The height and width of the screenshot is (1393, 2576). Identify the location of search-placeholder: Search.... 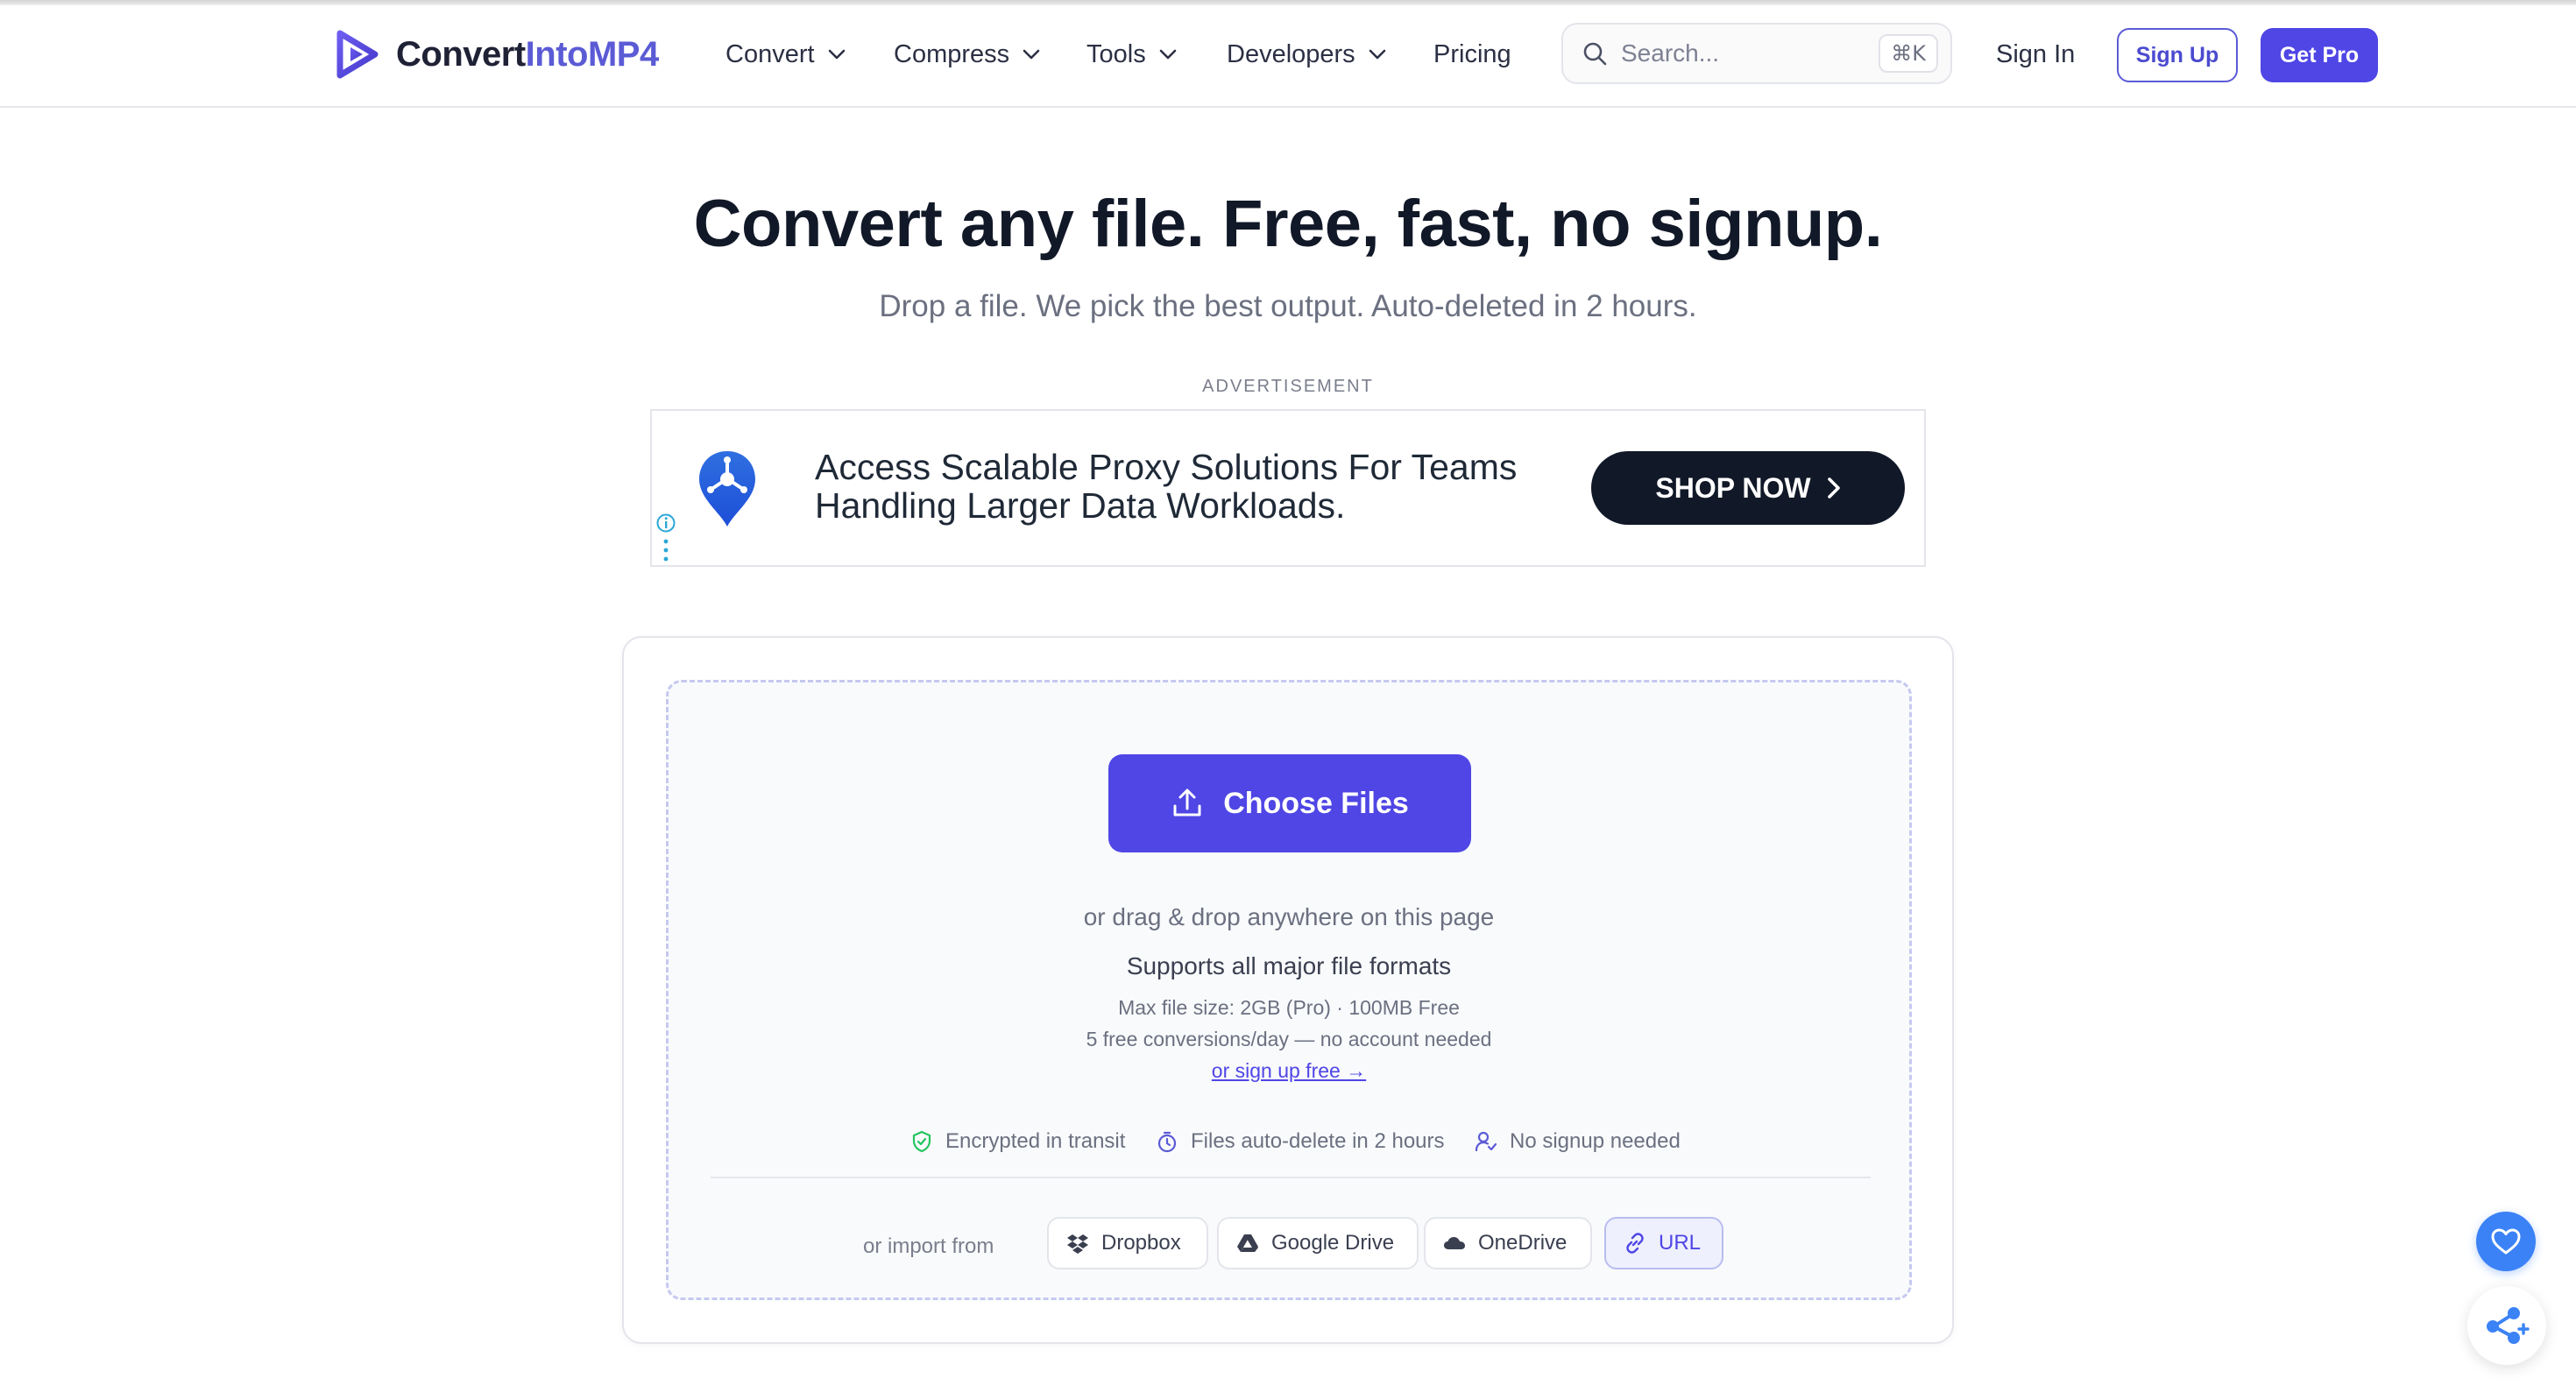
(1670, 53).